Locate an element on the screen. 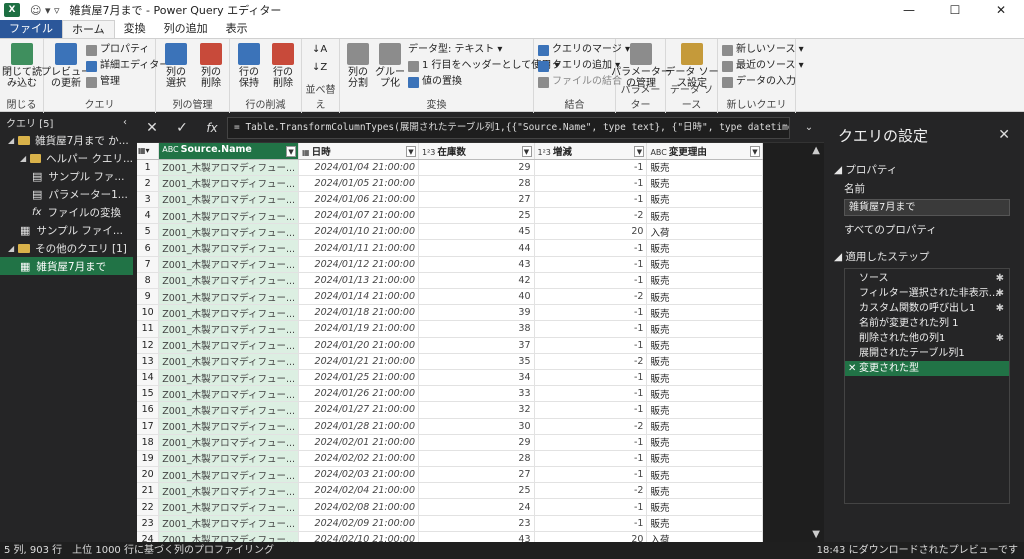 This screenshot has width=1024, height=559. properties-button: プロパティ is located at coordinates (117, 50).